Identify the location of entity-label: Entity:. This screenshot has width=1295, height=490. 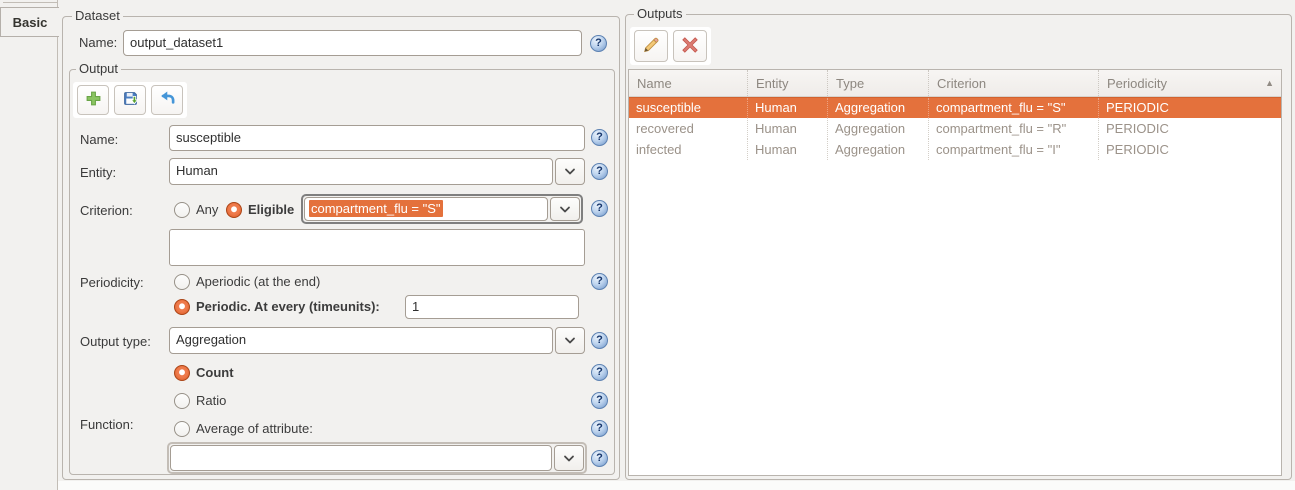
(98, 172).